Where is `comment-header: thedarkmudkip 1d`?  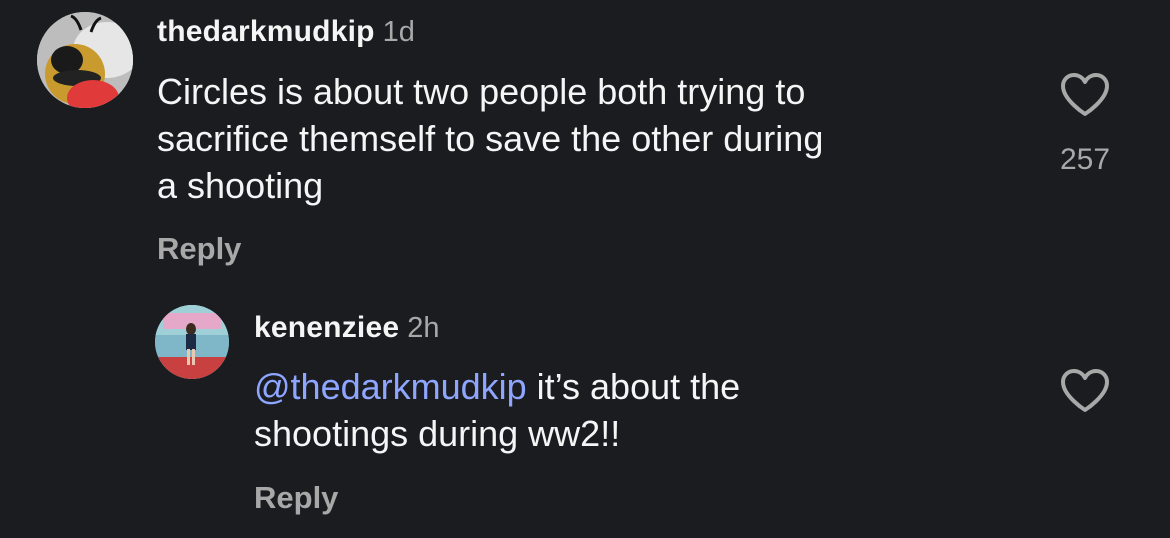 comment-header: thedarkmudkip 1d is located at coordinates (286, 32).